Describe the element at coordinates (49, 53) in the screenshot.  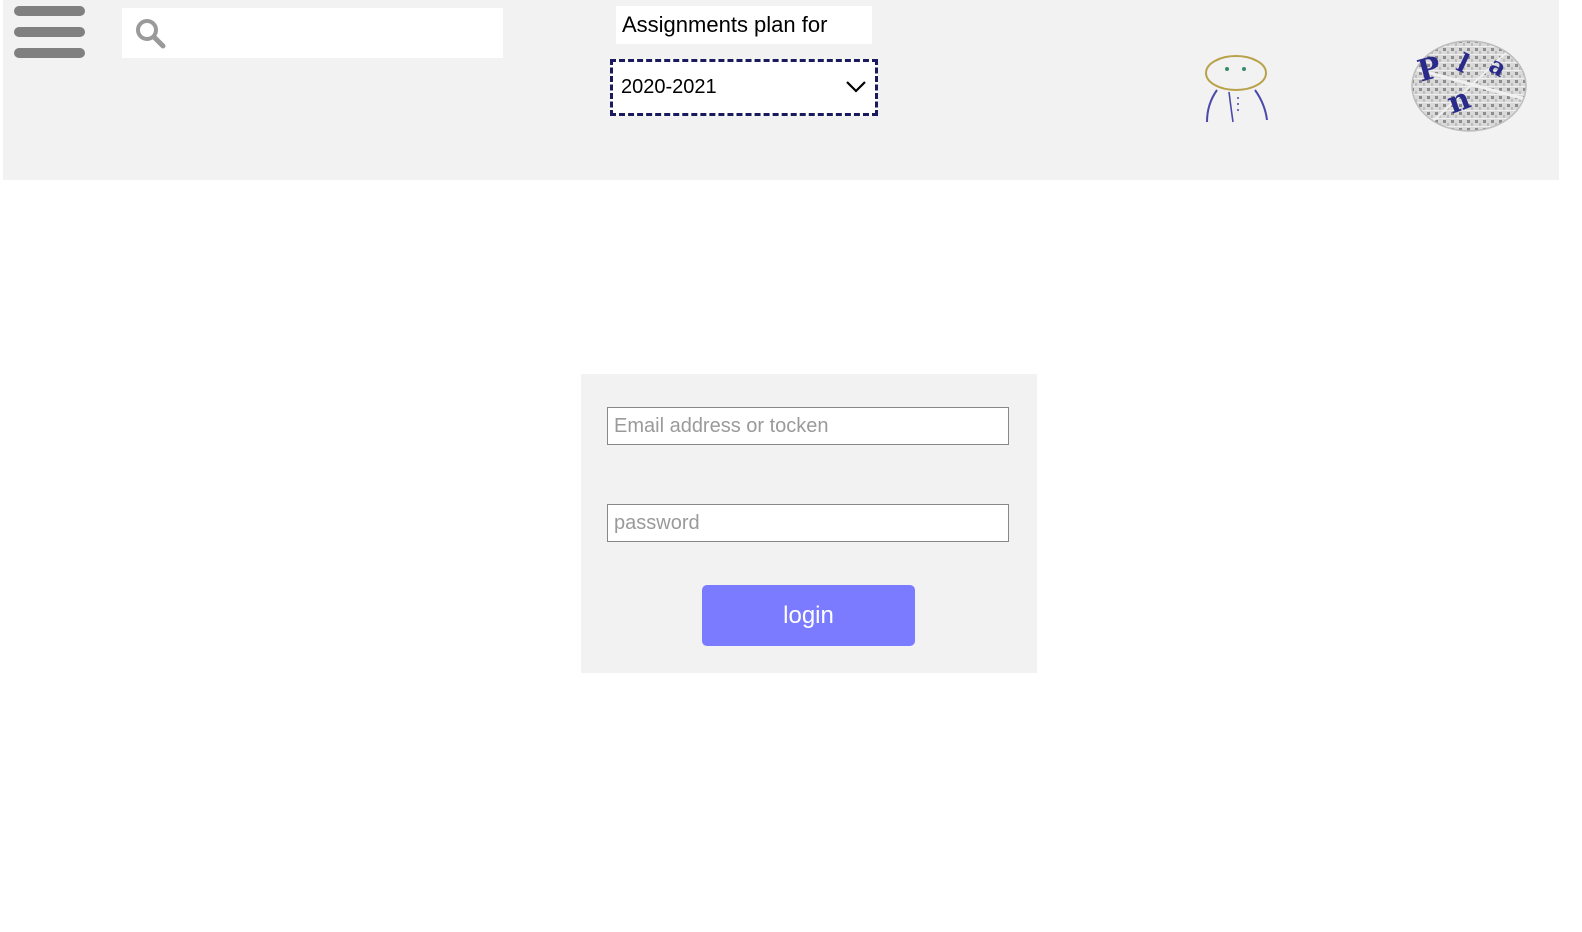
I see `menu-bar-bottom` at that location.